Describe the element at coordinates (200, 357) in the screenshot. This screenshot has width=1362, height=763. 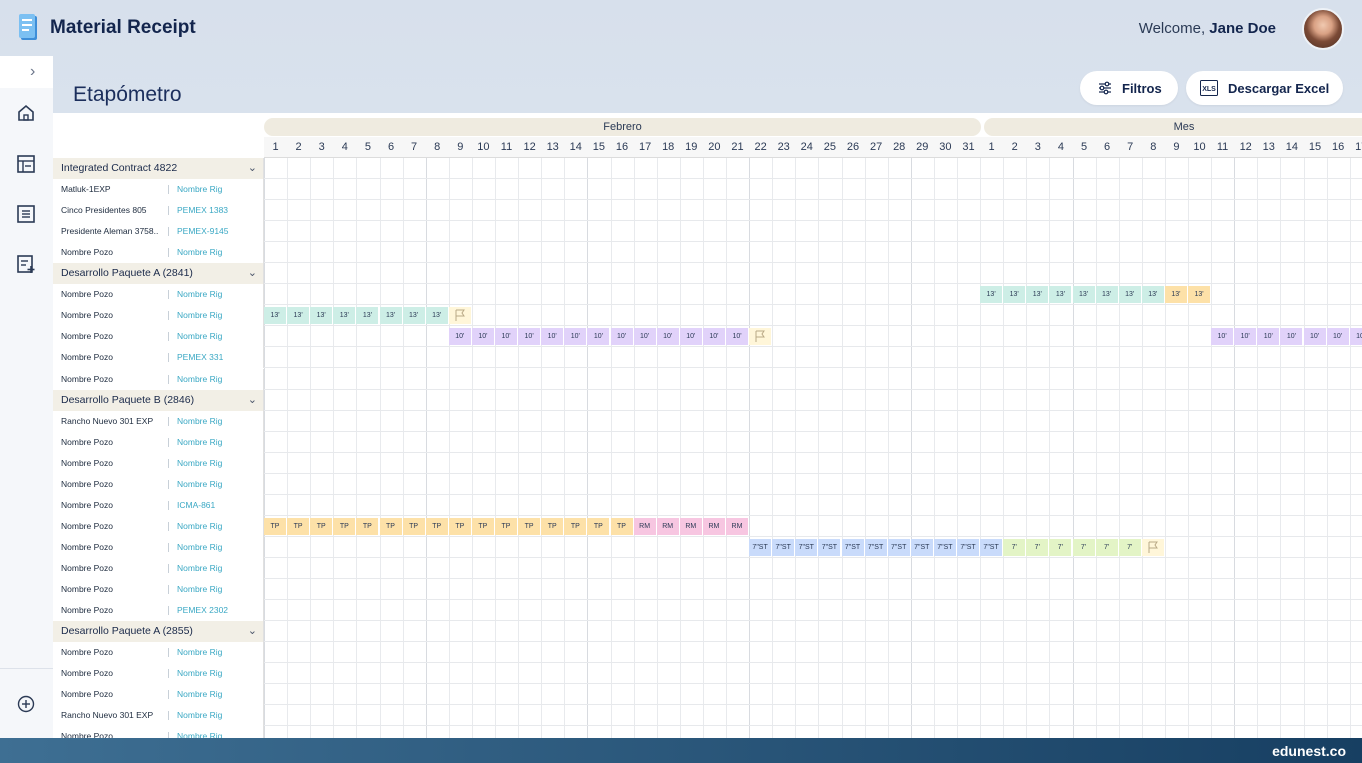
I see `rig-link: PEMEX 331` at that location.